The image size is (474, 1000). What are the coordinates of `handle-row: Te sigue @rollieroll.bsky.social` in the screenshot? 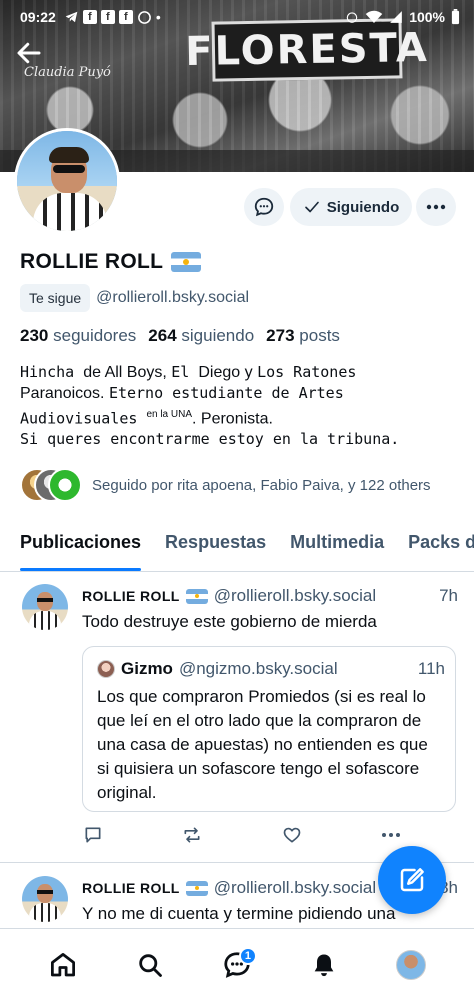 It's located at (134, 298).